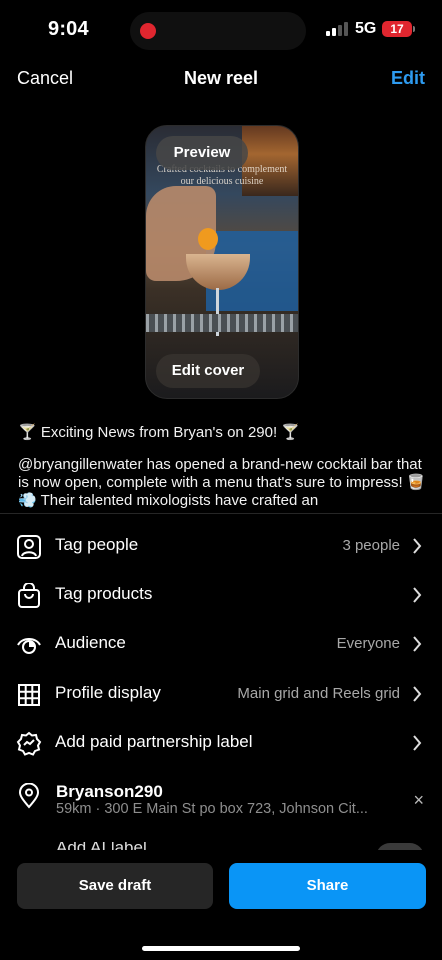 The width and height of the screenshot is (442, 960). I want to click on audience-row: Audience Everyone, so click(221, 644).